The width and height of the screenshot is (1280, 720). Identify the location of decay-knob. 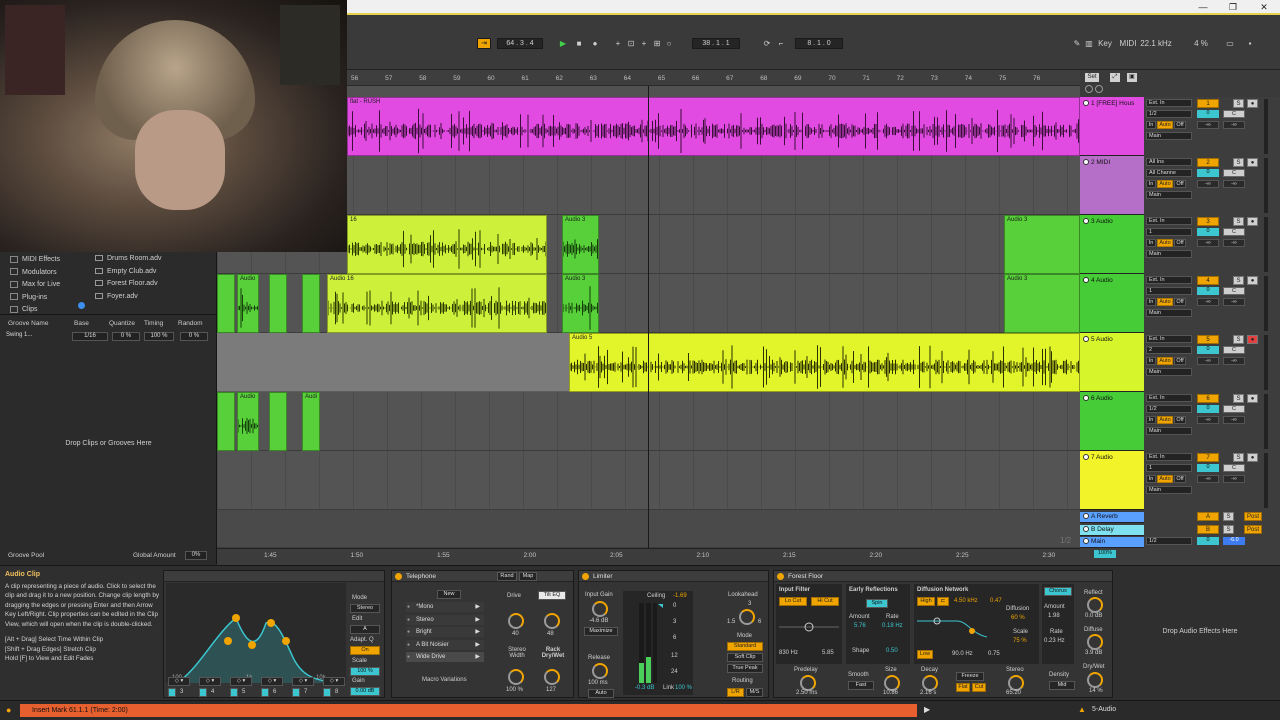
(930, 683).